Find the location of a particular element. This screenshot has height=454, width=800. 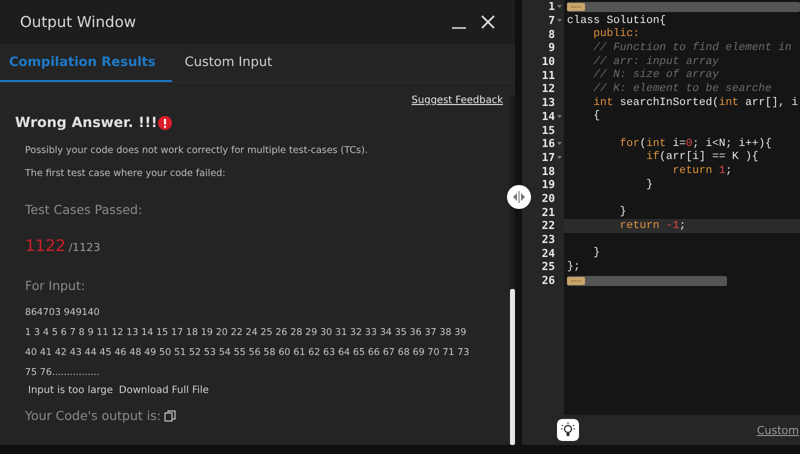

line-number: 12 is located at coordinates (548, 89).